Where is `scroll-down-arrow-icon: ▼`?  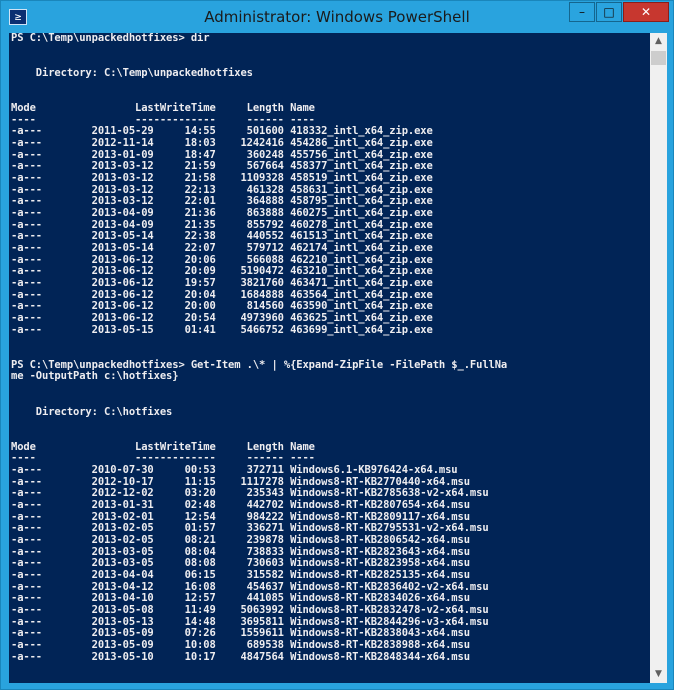
scroll-down-arrow-icon: ▼ is located at coordinates (658, 674).